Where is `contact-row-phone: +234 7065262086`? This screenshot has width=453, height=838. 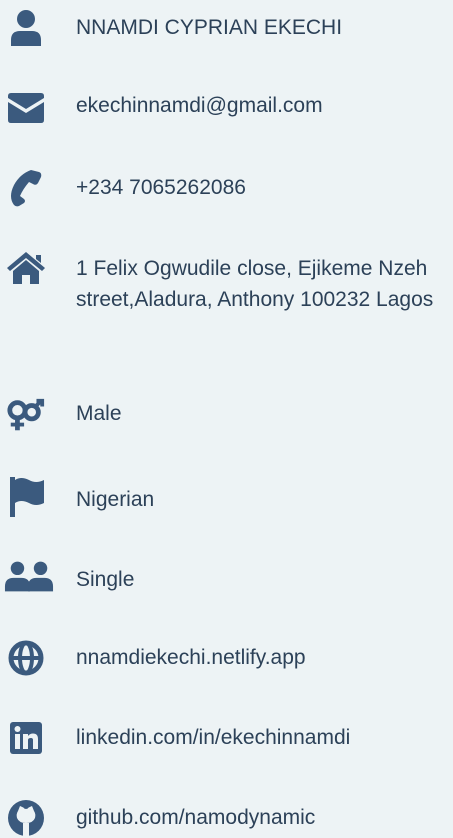 contact-row-phone: +234 7065262086 is located at coordinates (226, 188).